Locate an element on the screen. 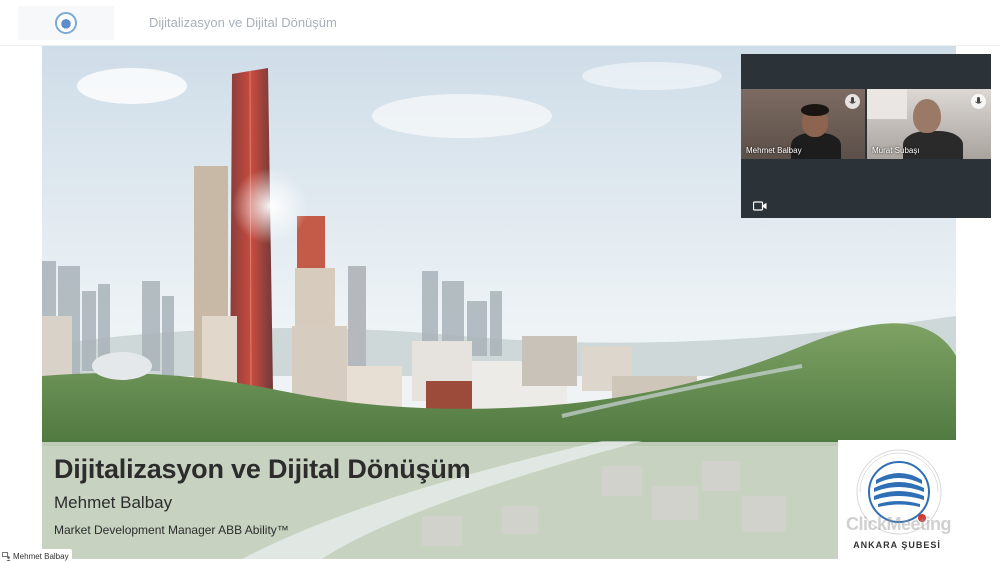  page-title: Dijitalizasyon ve Dijital Dönüşüm is located at coordinates (243, 22).